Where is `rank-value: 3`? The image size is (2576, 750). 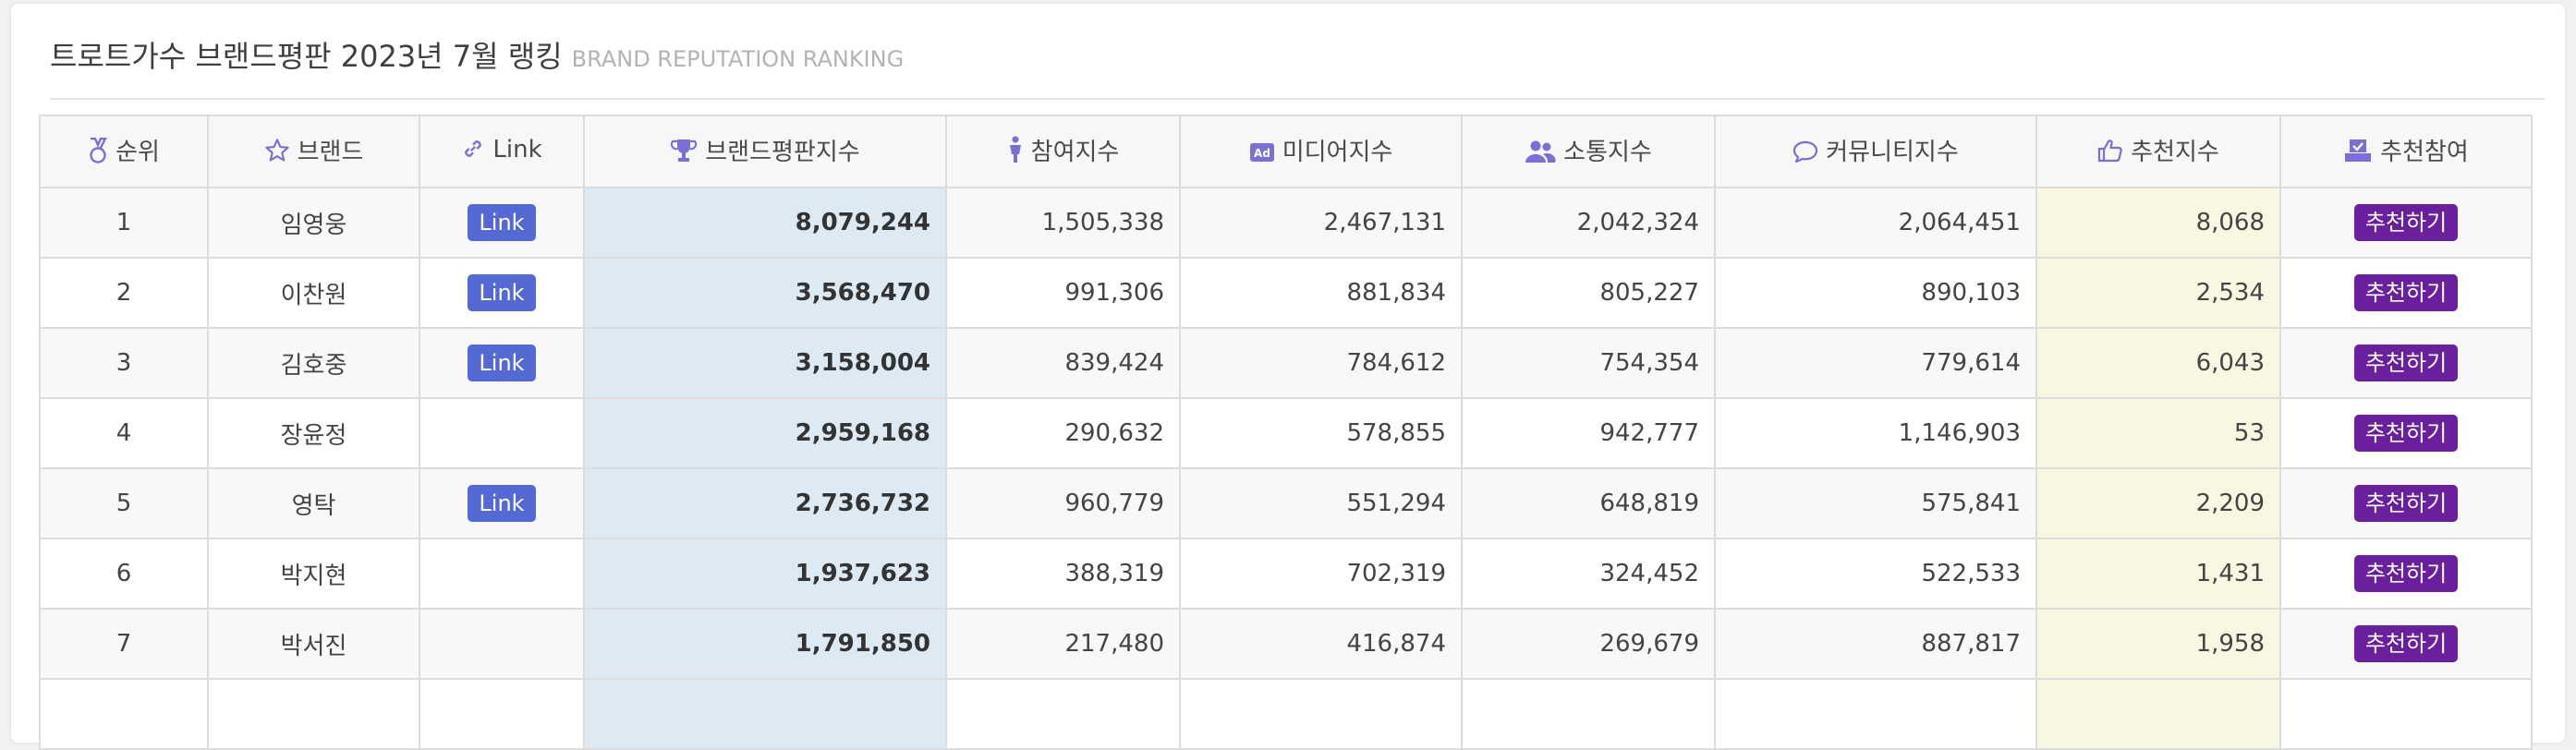
rank-value: 3 is located at coordinates (124, 363).